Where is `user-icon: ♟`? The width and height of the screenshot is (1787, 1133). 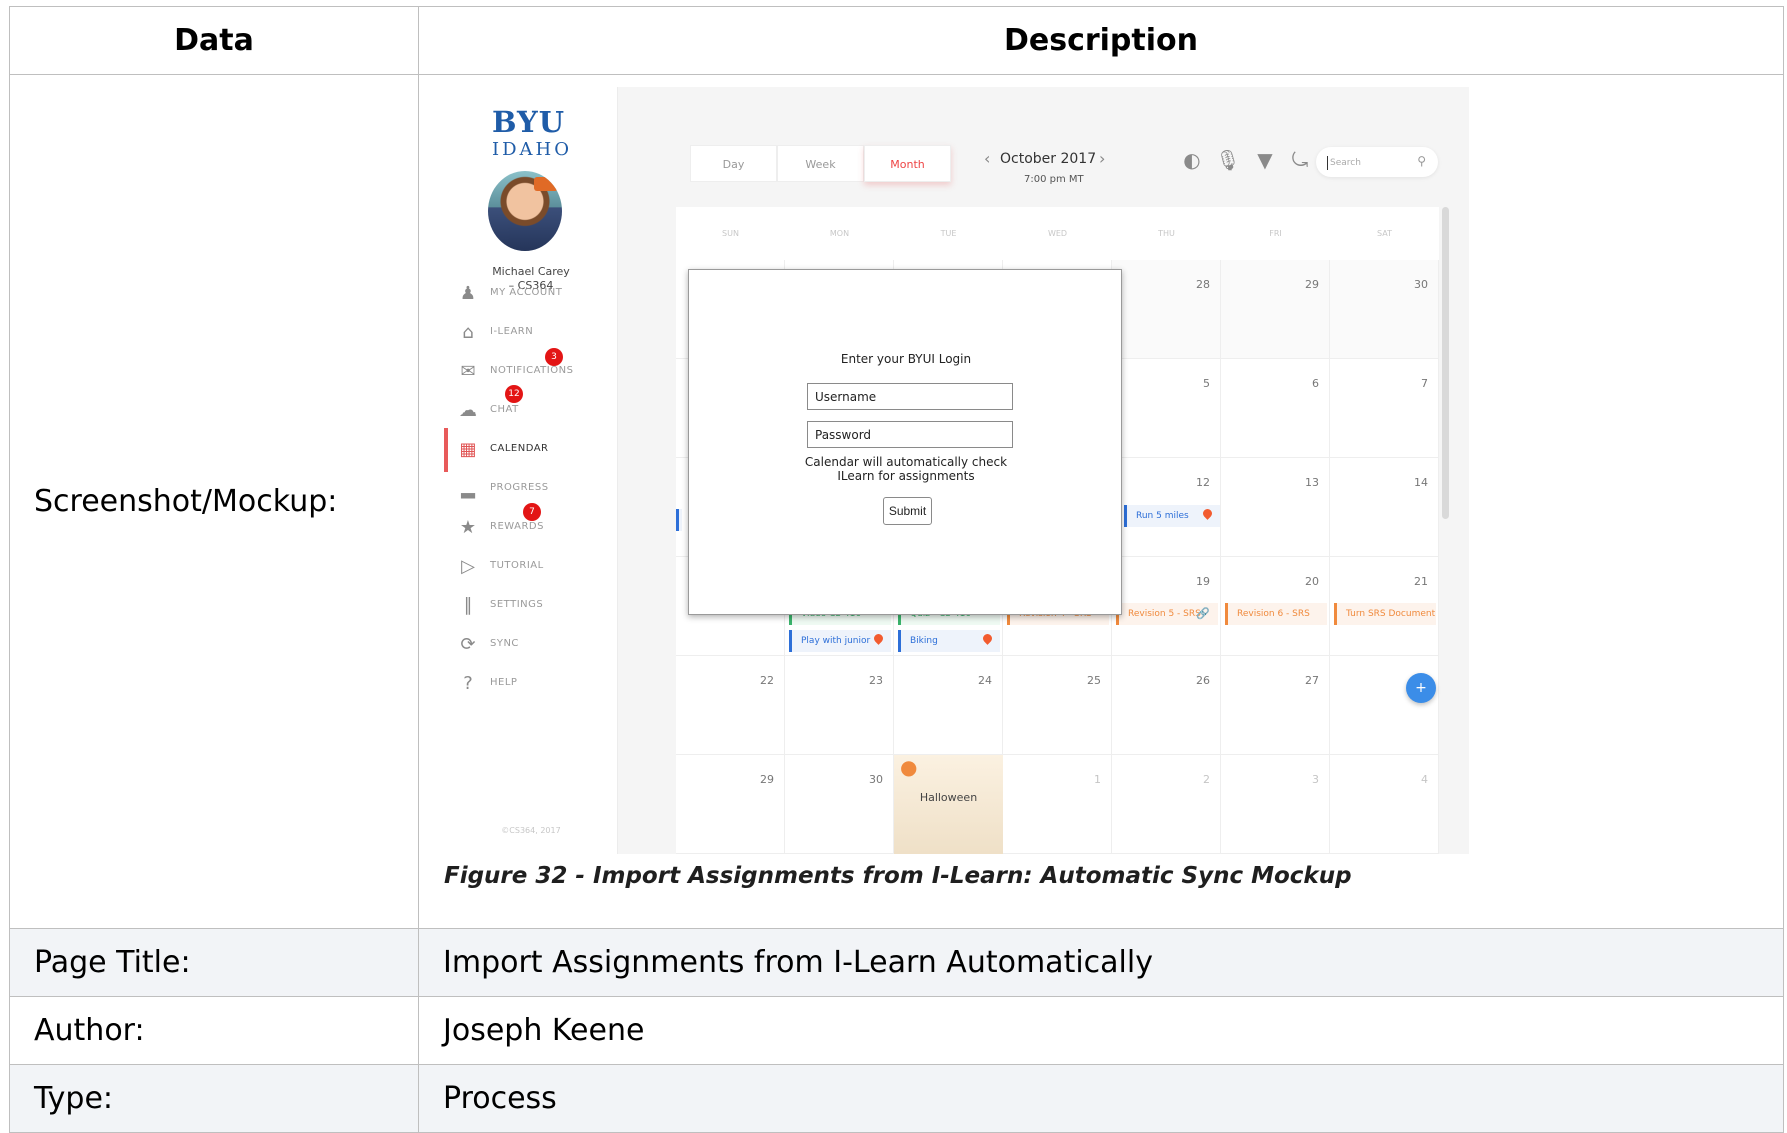 user-icon: ♟ is located at coordinates (468, 293).